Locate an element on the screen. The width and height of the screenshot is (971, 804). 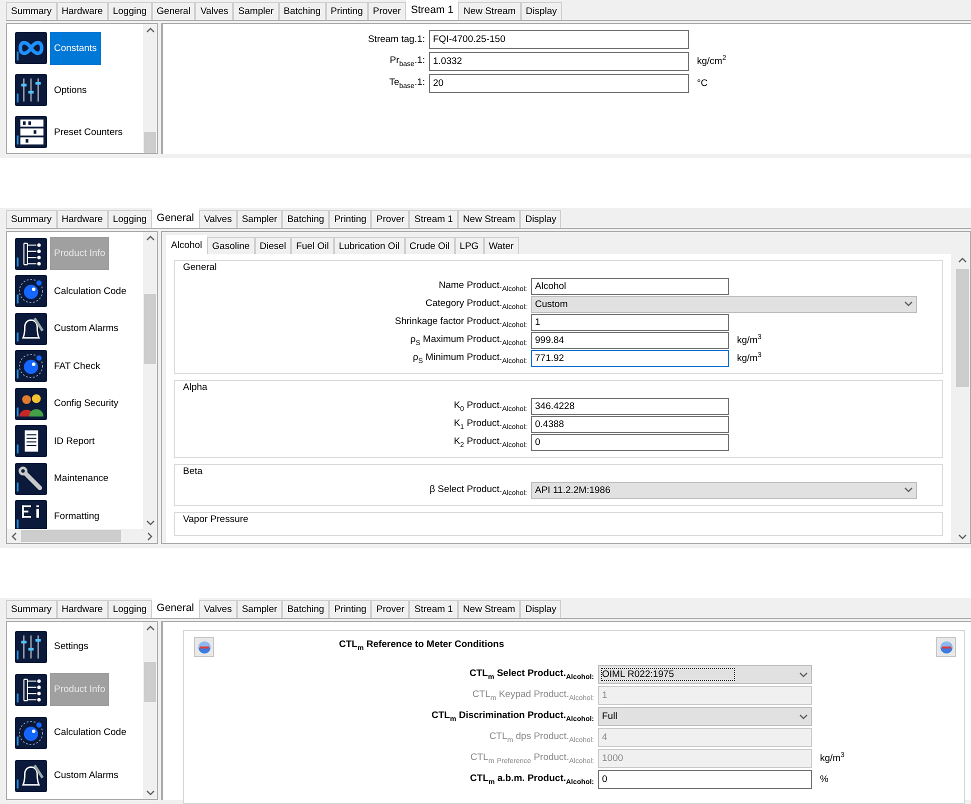
sidebar-item: Preset Counters is located at coordinates (88, 132).